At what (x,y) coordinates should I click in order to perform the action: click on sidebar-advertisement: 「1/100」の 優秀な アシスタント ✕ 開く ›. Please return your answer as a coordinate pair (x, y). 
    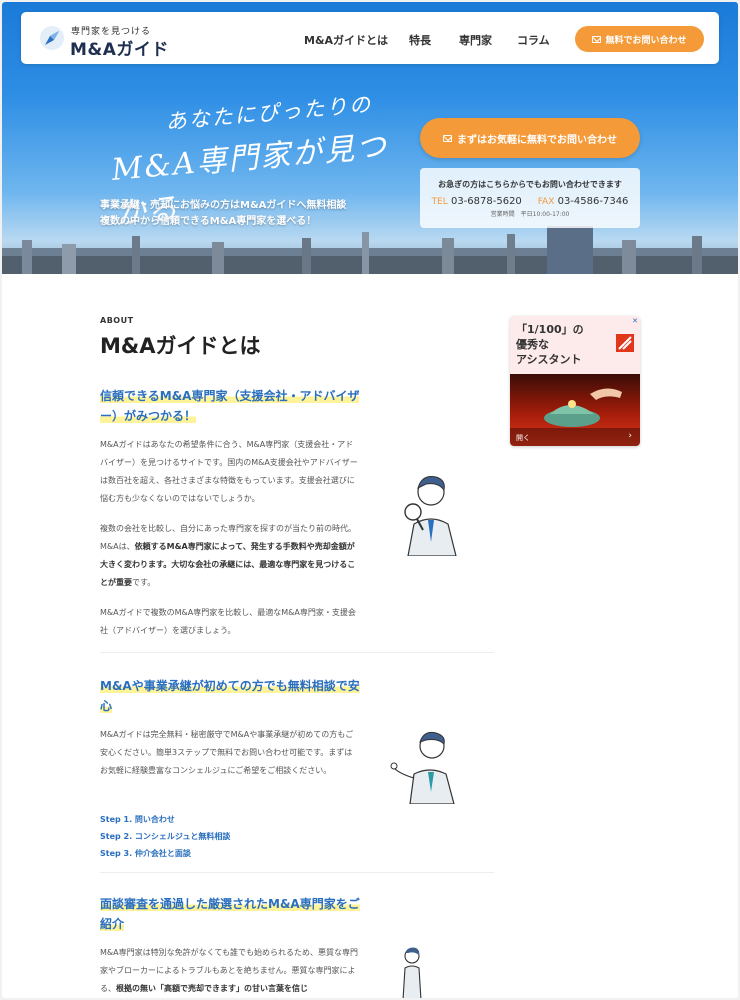
    Looking at the image, I should click on (575, 381).